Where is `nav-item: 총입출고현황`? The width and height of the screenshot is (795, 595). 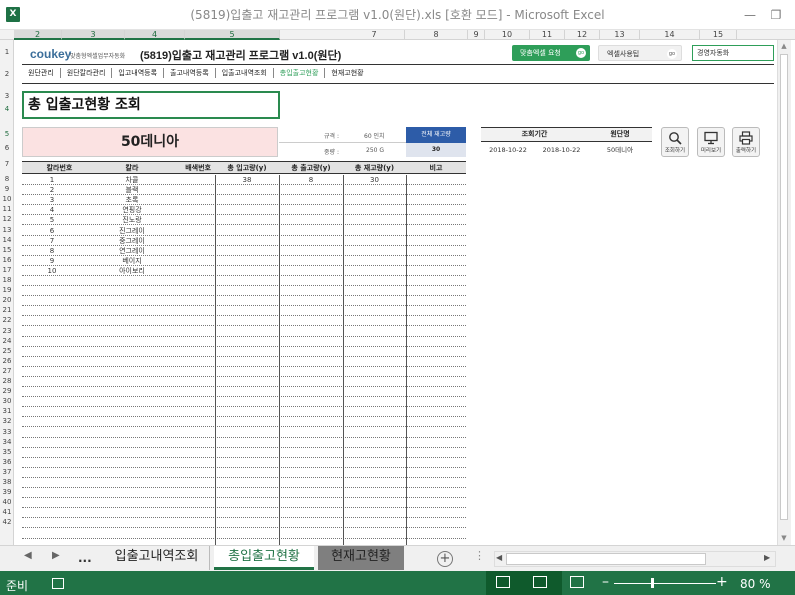
nav-item: 총입출고현황 is located at coordinates (298, 73).